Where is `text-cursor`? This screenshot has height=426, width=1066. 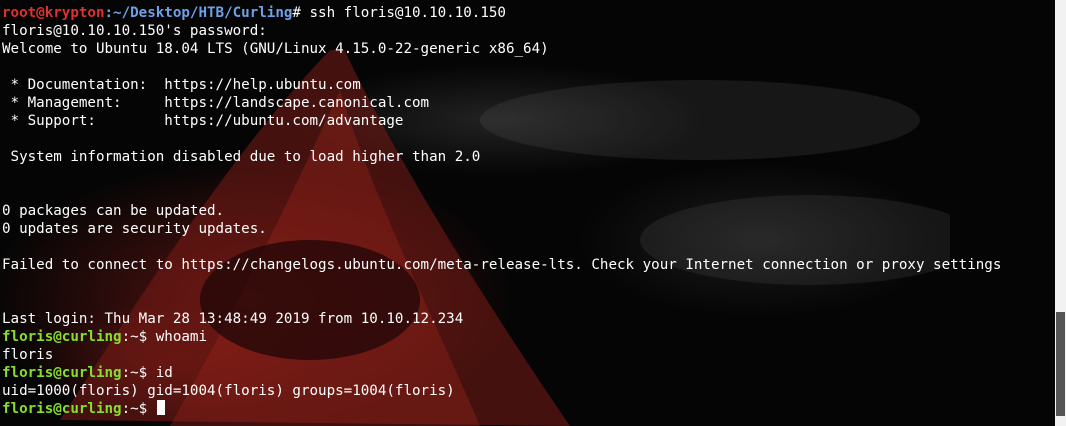
text-cursor is located at coordinates (160, 407).